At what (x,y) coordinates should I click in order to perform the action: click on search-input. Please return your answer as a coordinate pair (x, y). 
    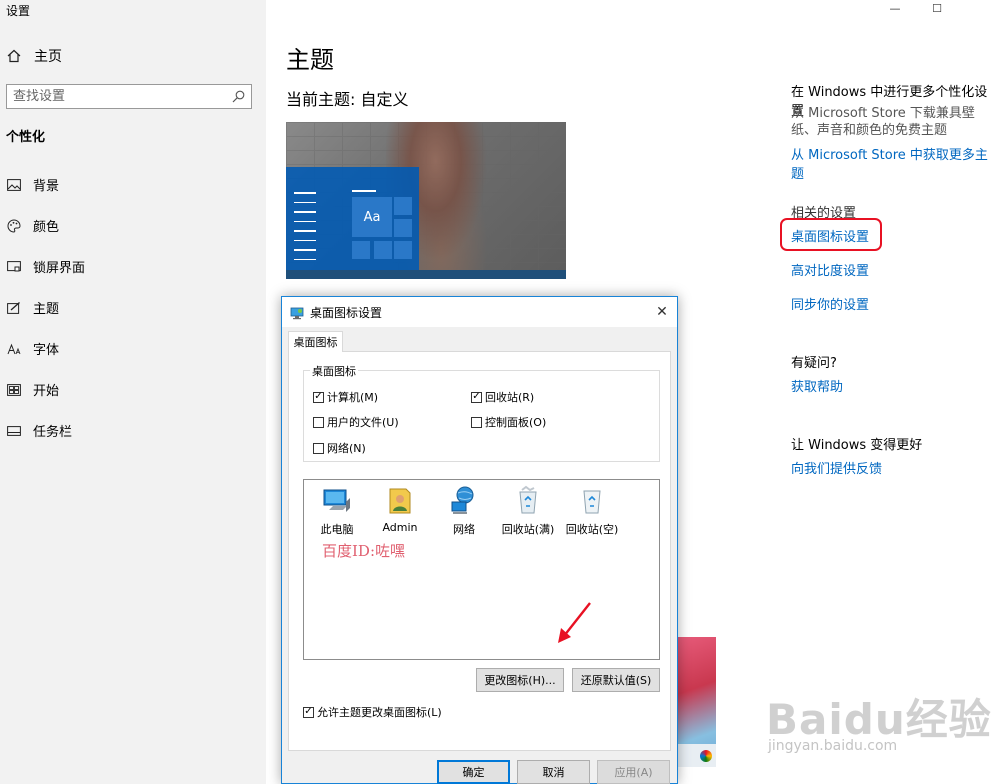
    Looking at the image, I should click on (122, 96).